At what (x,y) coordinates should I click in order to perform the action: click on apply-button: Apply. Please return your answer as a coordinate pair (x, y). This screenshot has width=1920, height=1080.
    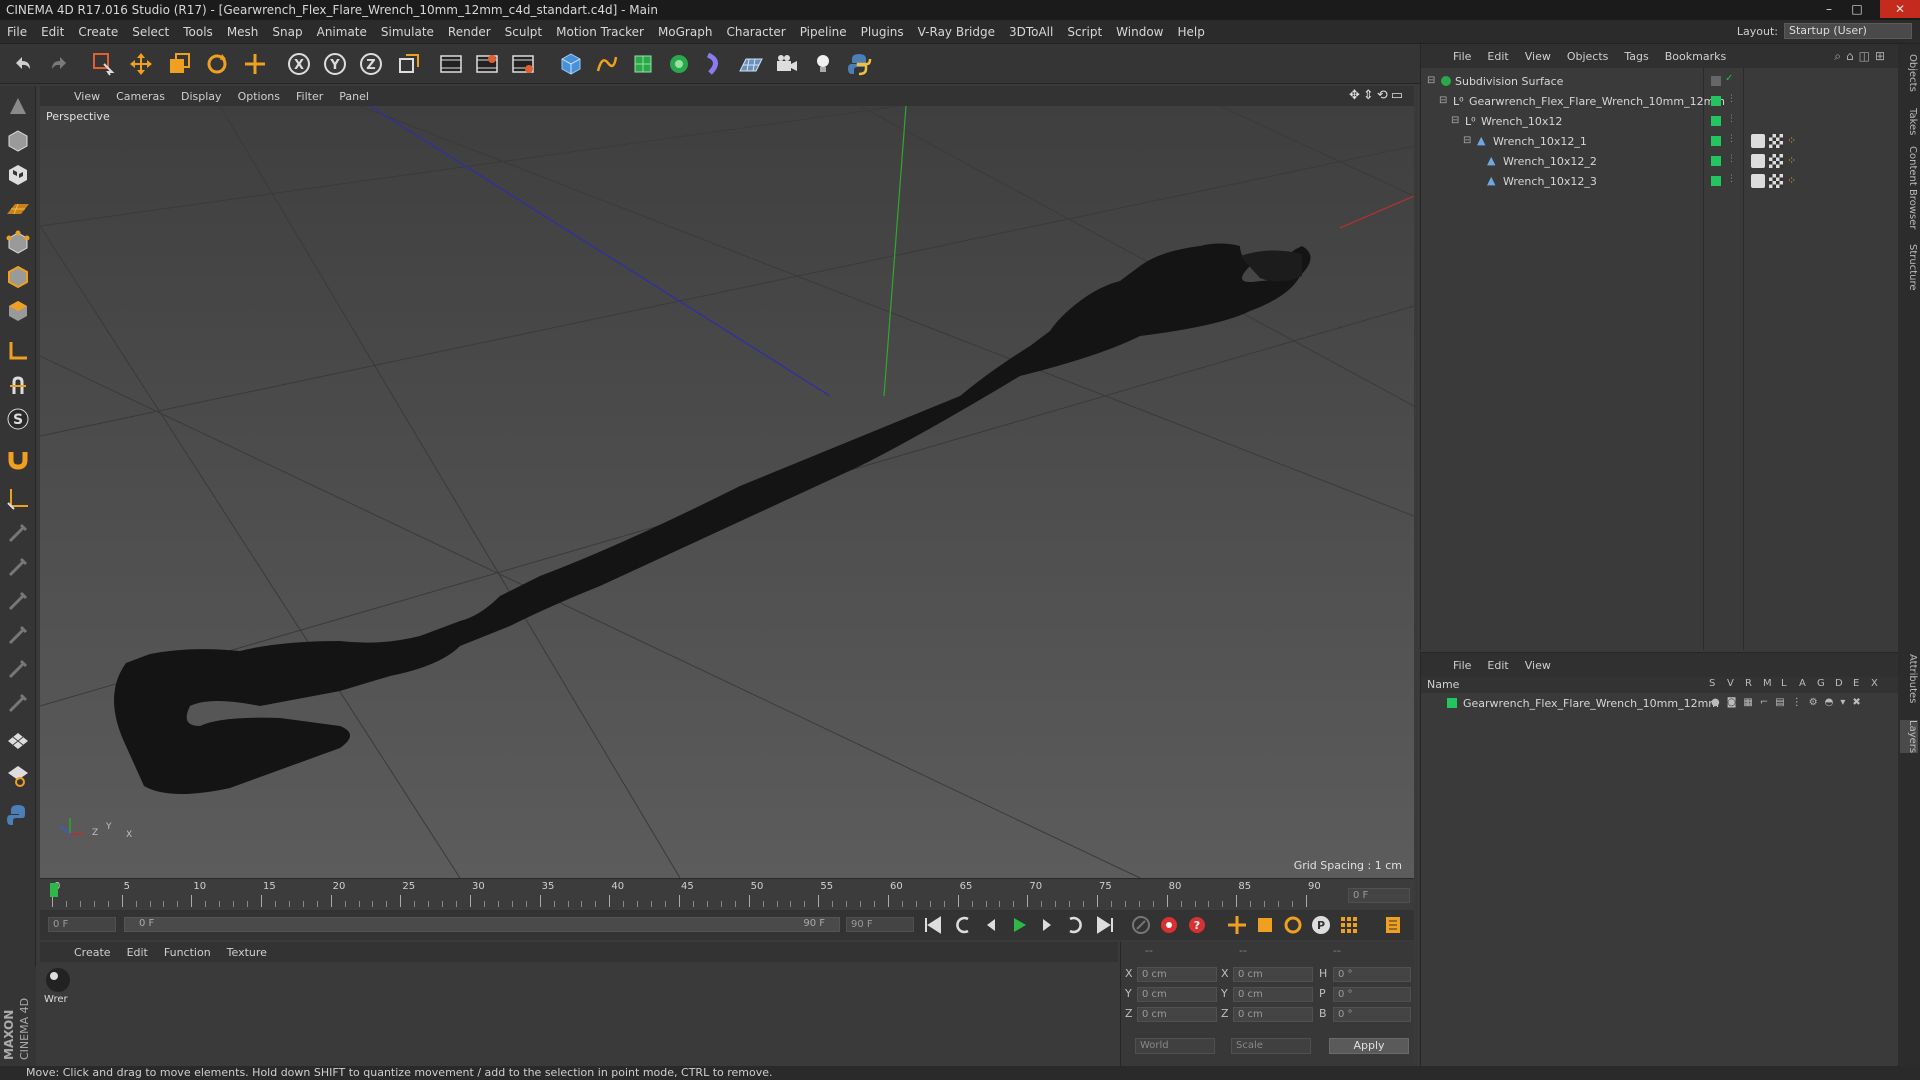
    Looking at the image, I should click on (1369, 1046).